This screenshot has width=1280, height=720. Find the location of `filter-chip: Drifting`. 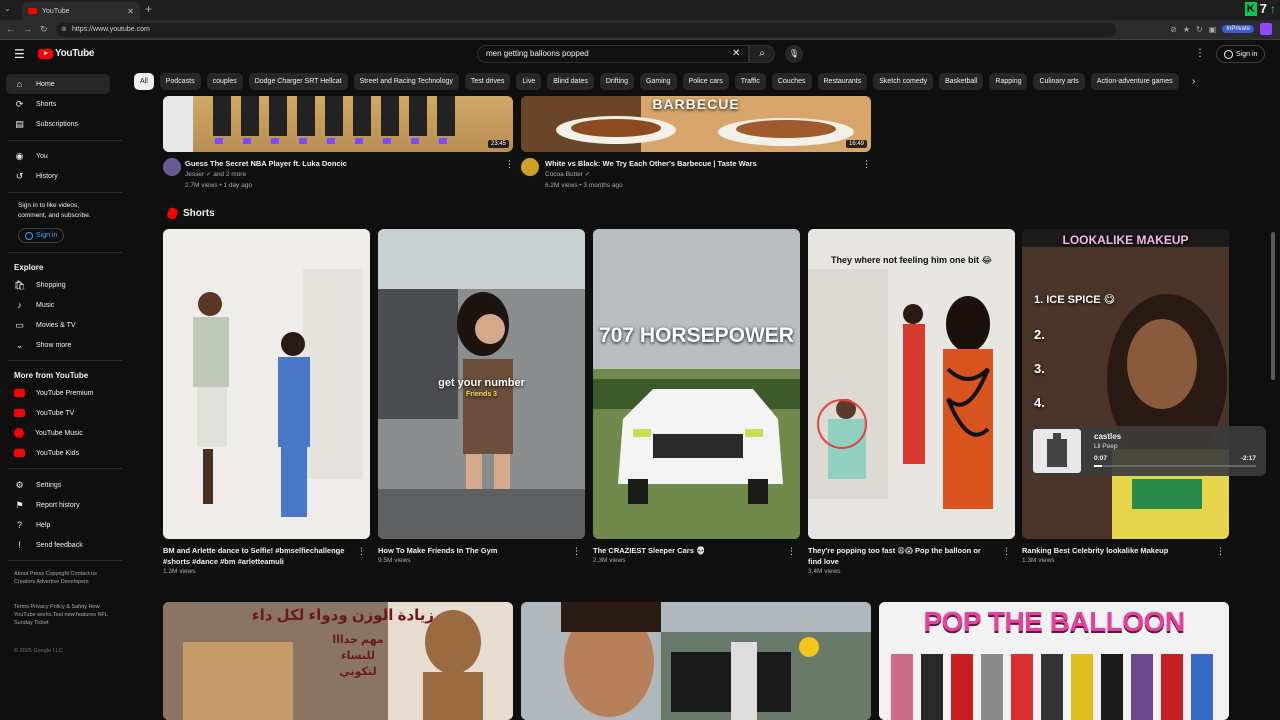

filter-chip: Drifting is located at coordinates (617, 81).